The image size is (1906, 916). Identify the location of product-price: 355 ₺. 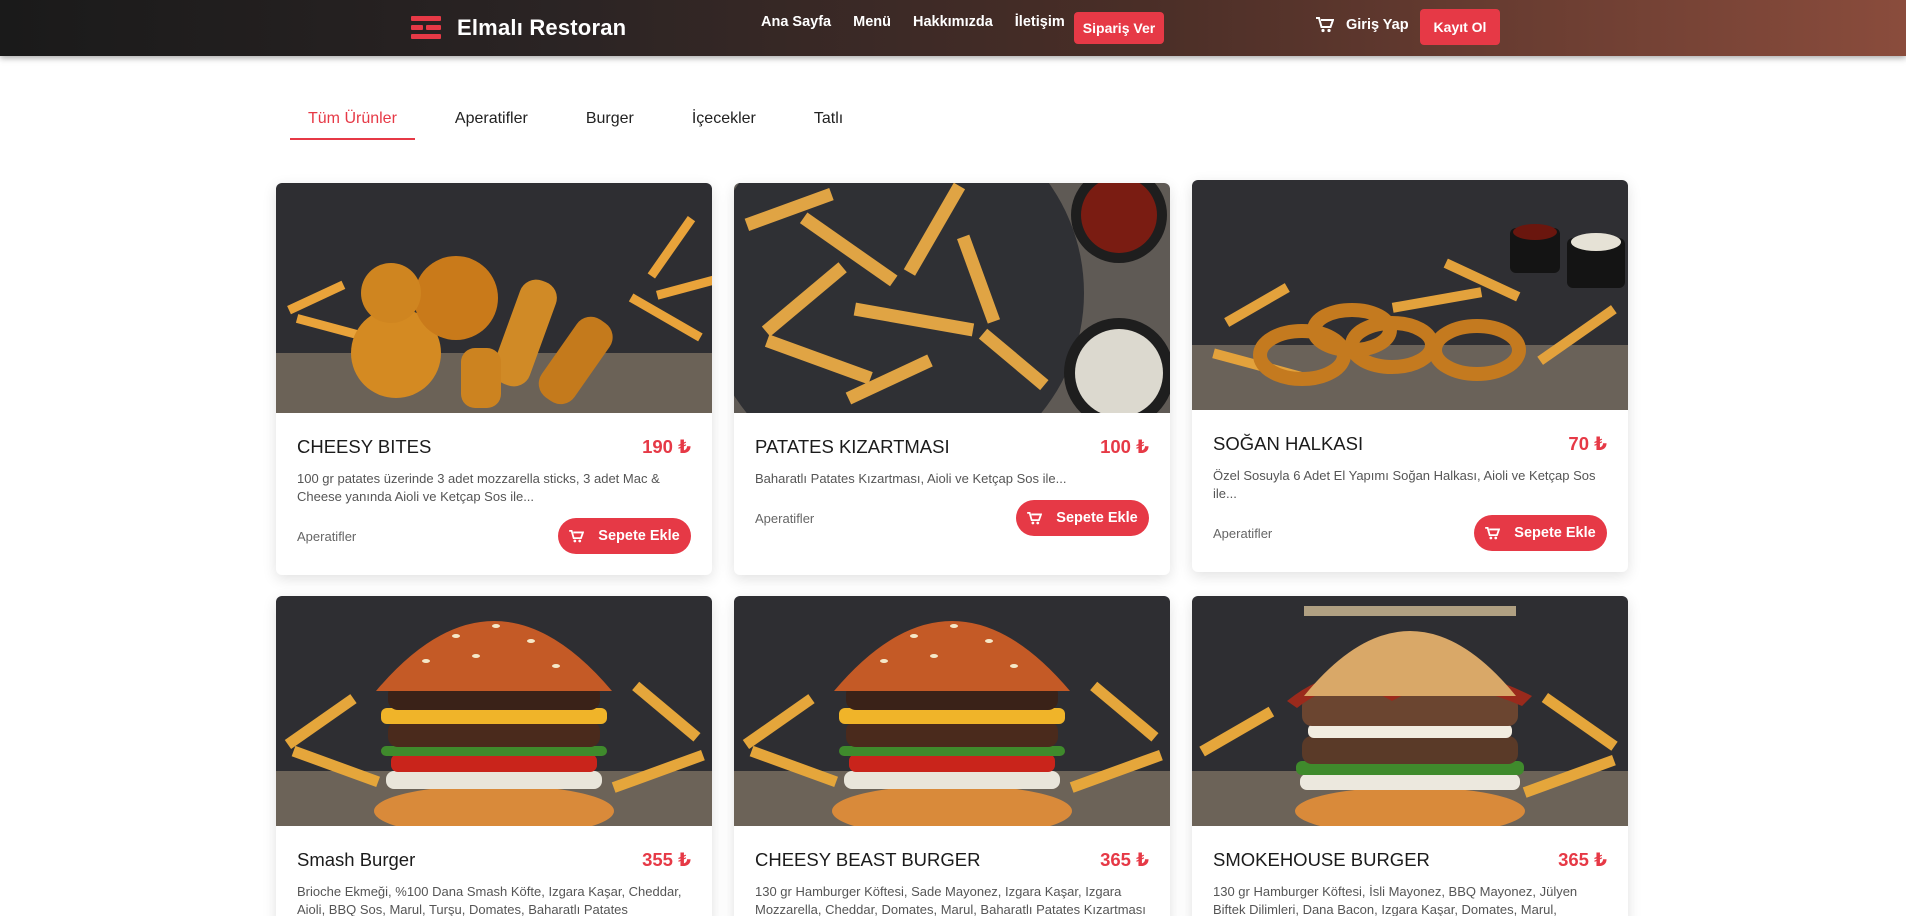
(666, 859).